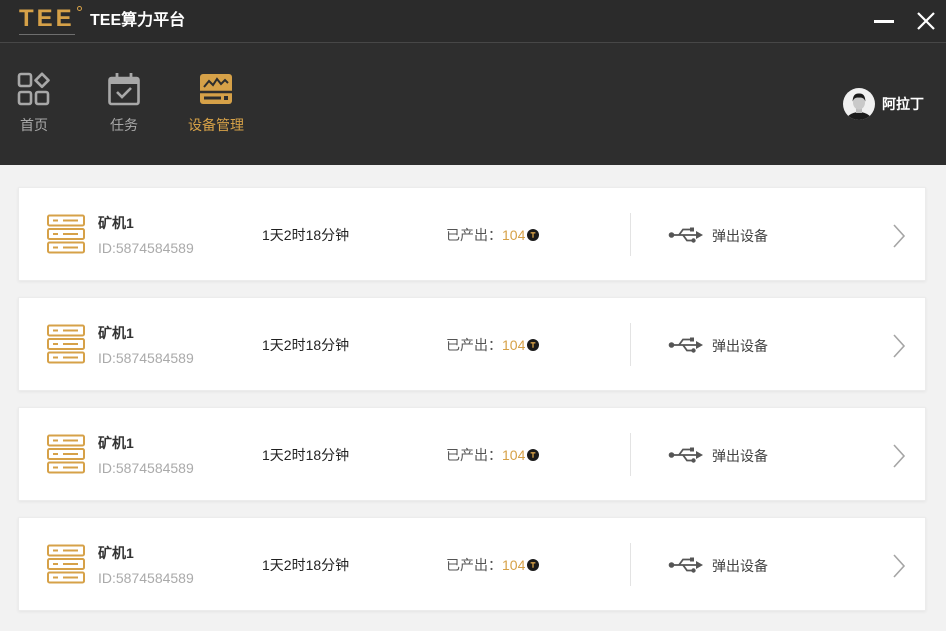  Describe the element at coordinates (138, 20) in the screenshot. I see `app-title: TEE算力平台` at that location.